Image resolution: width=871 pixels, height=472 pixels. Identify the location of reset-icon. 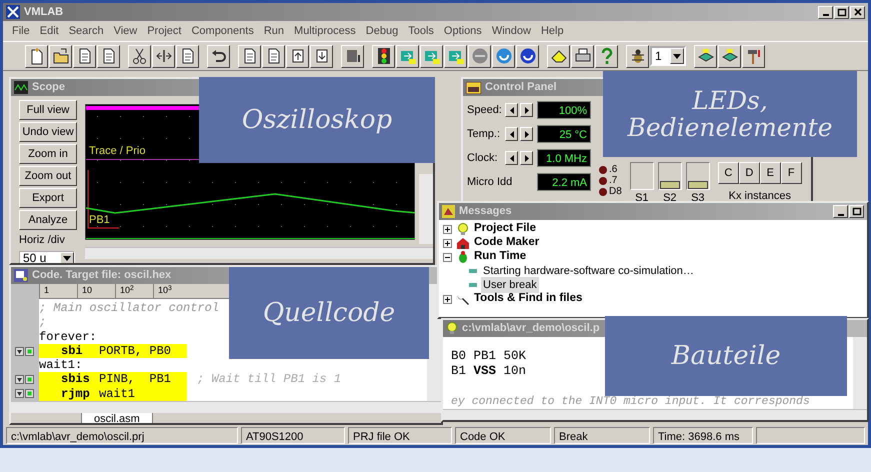
(503, 56).